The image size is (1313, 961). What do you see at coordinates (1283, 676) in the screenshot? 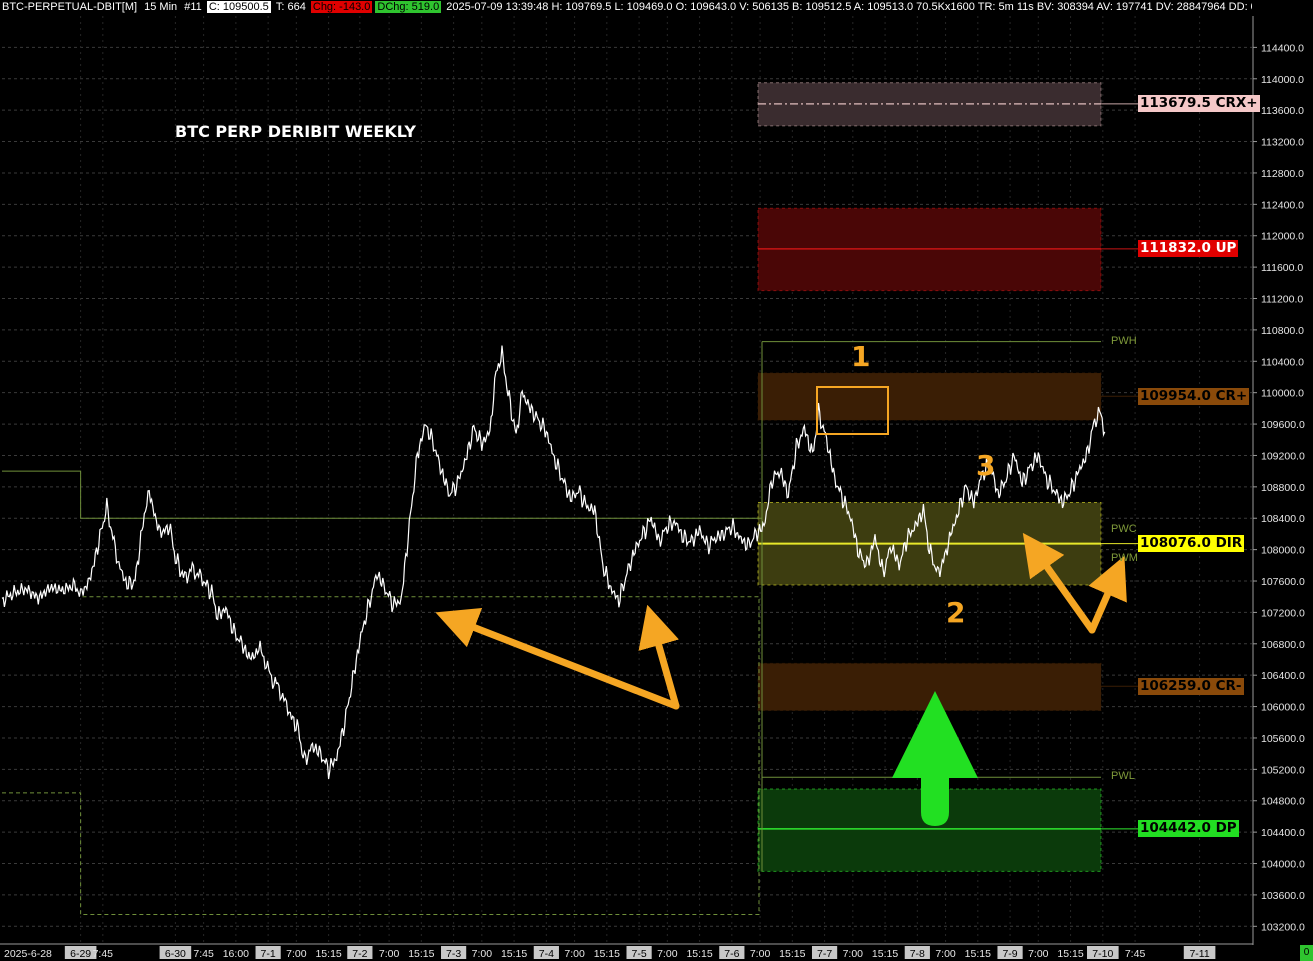
I see `price-tick-label: 106400.0` at bounding box center [1283, 676].